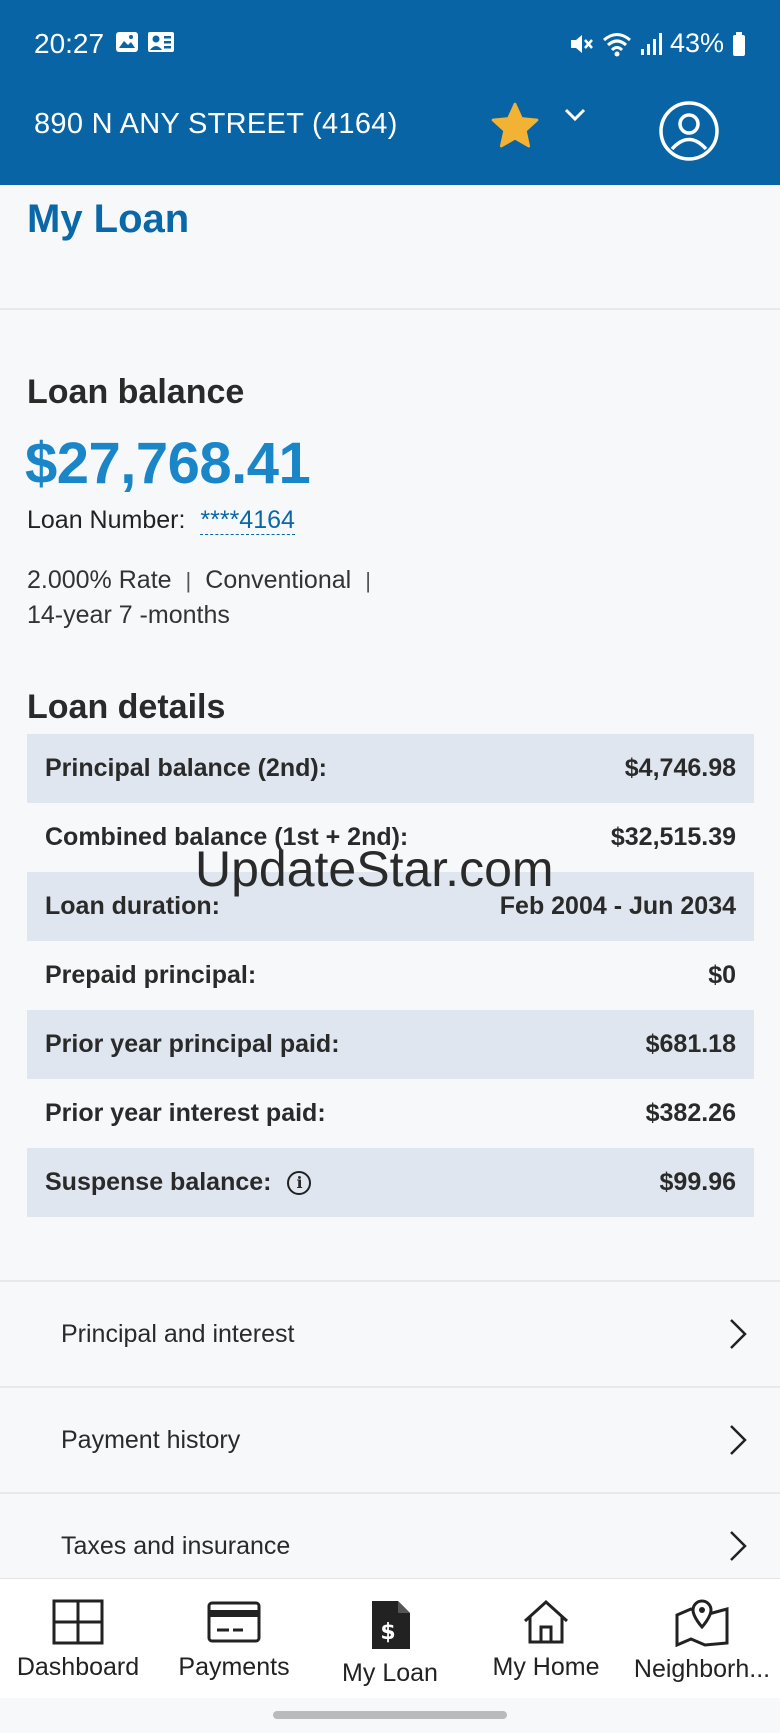 The width and height of the screenshot is (780, 1733). I want to click on battery-icon, so click(739, 43).